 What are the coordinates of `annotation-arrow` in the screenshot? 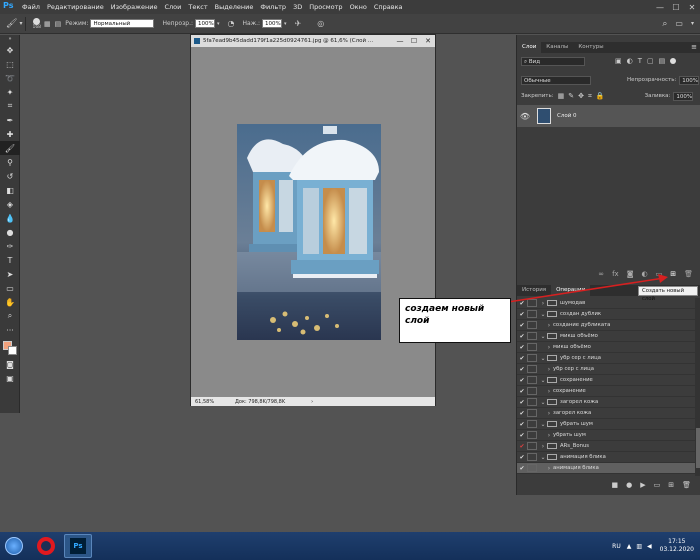 It's located at (587, 288).